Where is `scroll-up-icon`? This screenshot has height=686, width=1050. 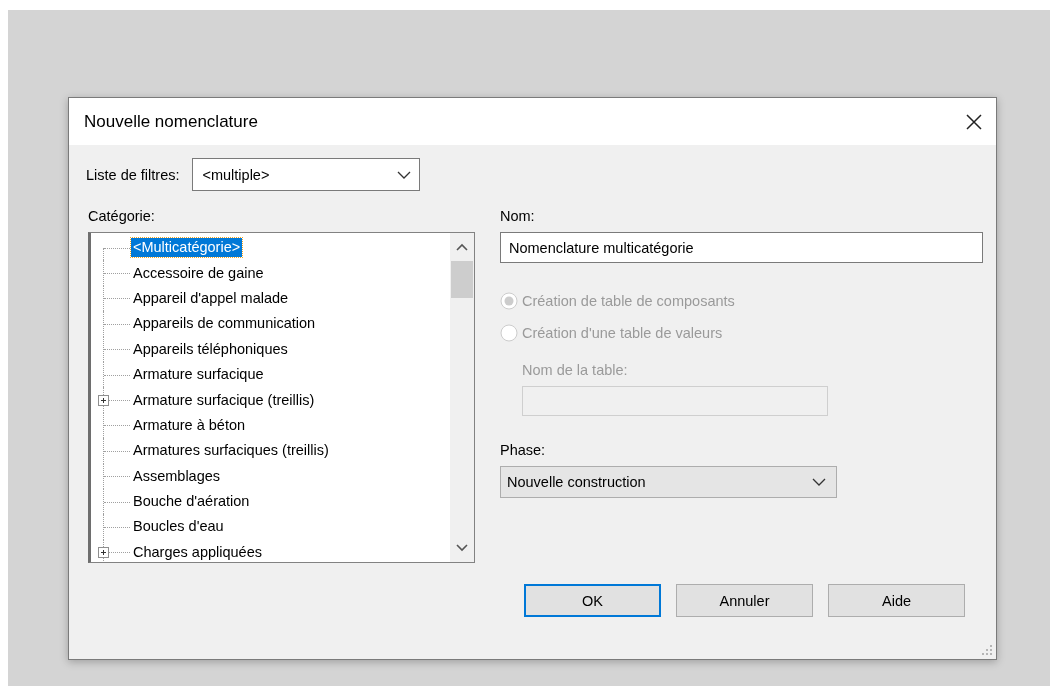
scroll-up-icon is located at coordinates (462, 247).